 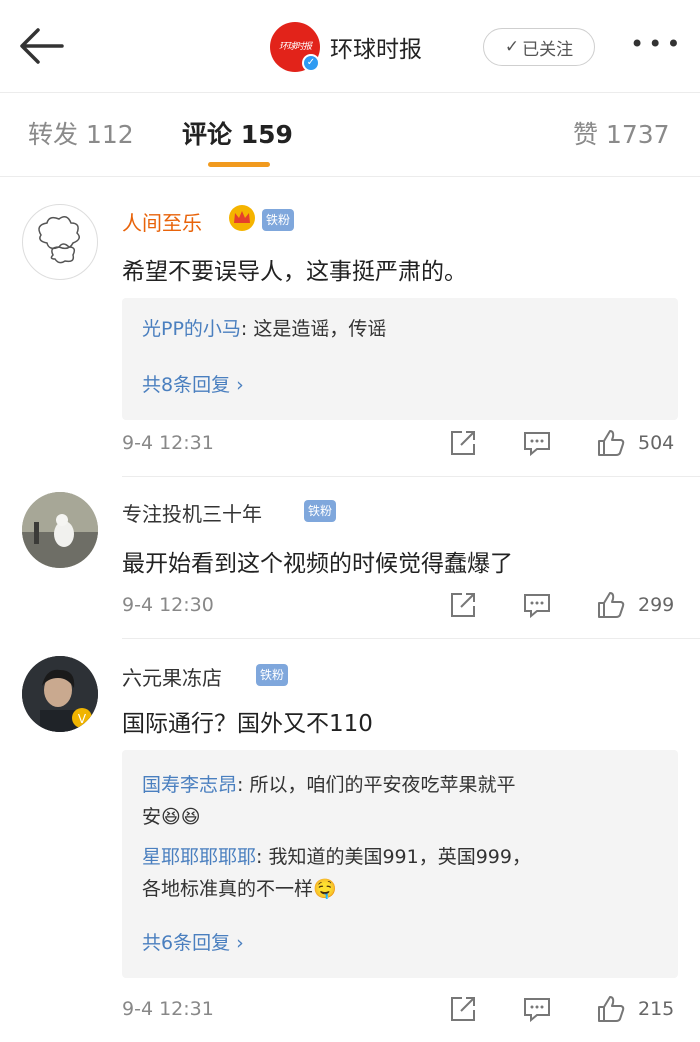 I want to click on comment-actions: 9-4 12:30 299, so click(x=350, y=608).